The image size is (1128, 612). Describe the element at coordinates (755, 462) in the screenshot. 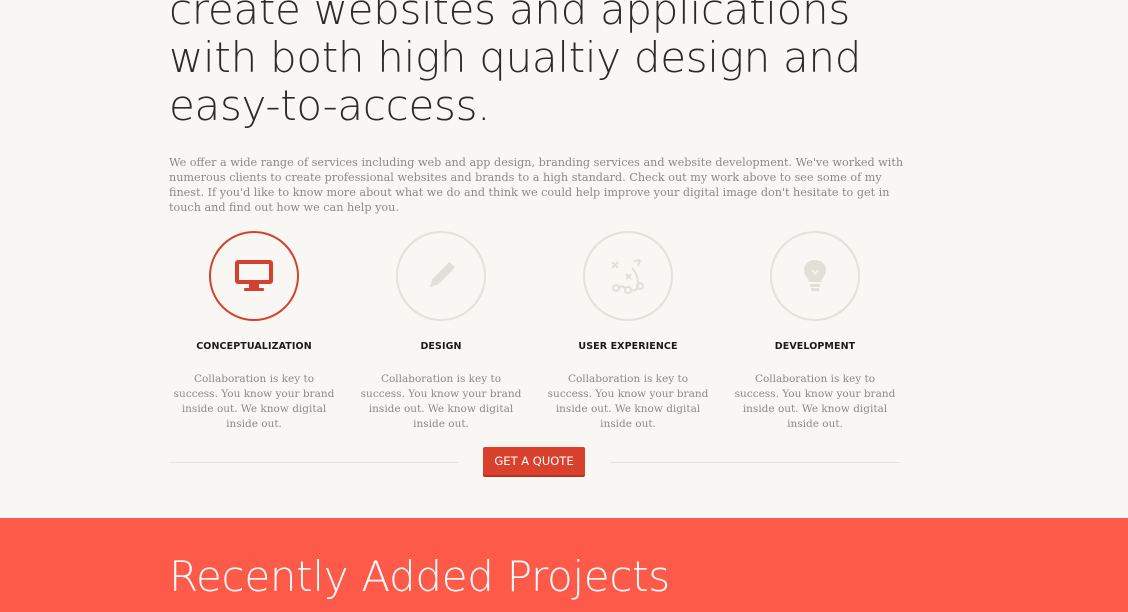

I see `divider-right` at that location.